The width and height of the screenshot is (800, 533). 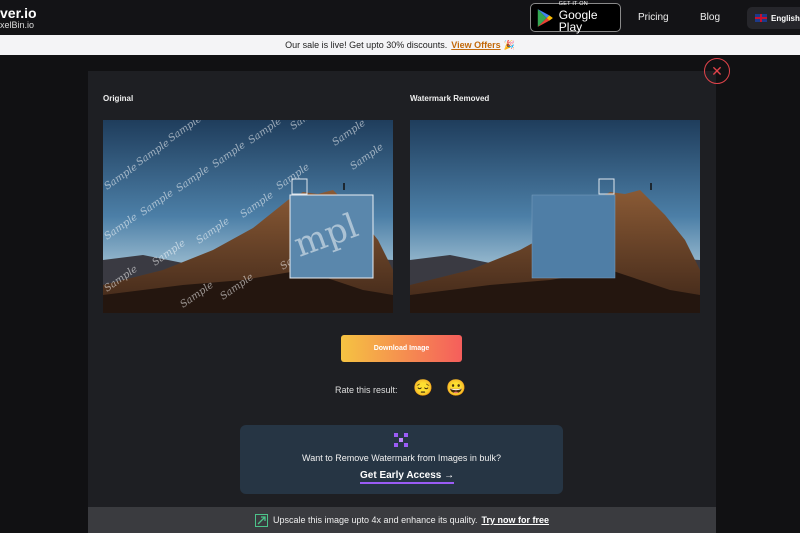 I want to click on get-early-access-link: Get Early Access →, so click(x=407, y=477).